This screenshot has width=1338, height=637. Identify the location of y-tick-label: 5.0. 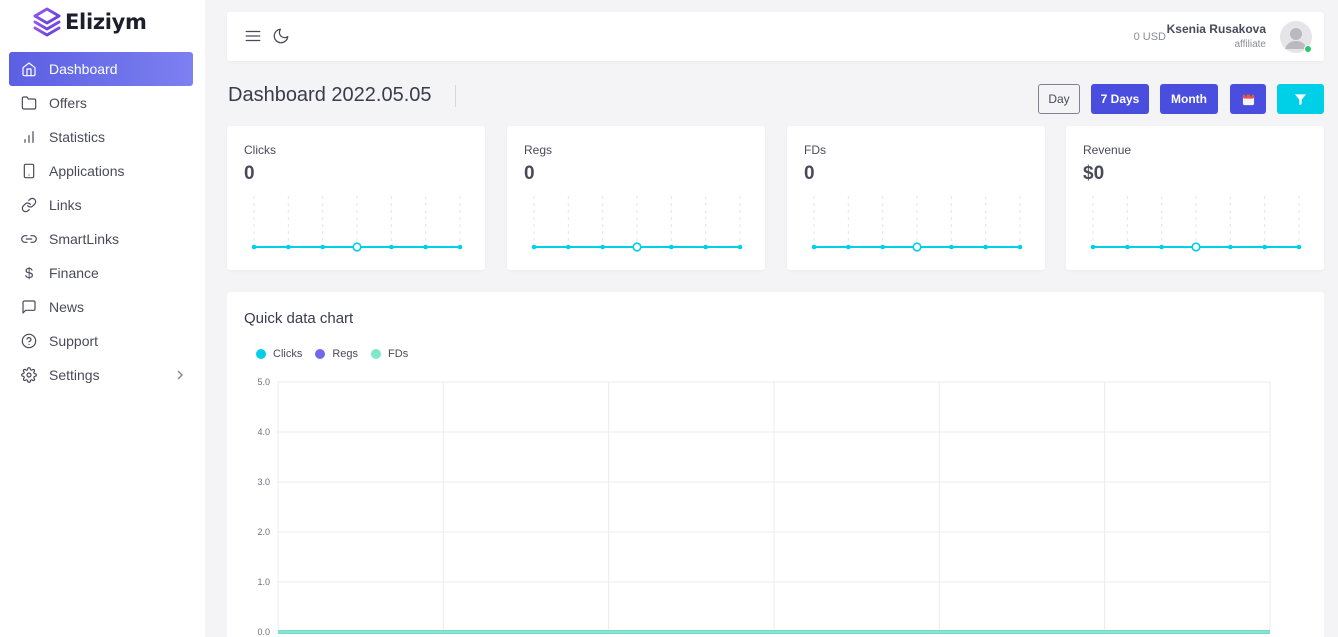
(263, 382).